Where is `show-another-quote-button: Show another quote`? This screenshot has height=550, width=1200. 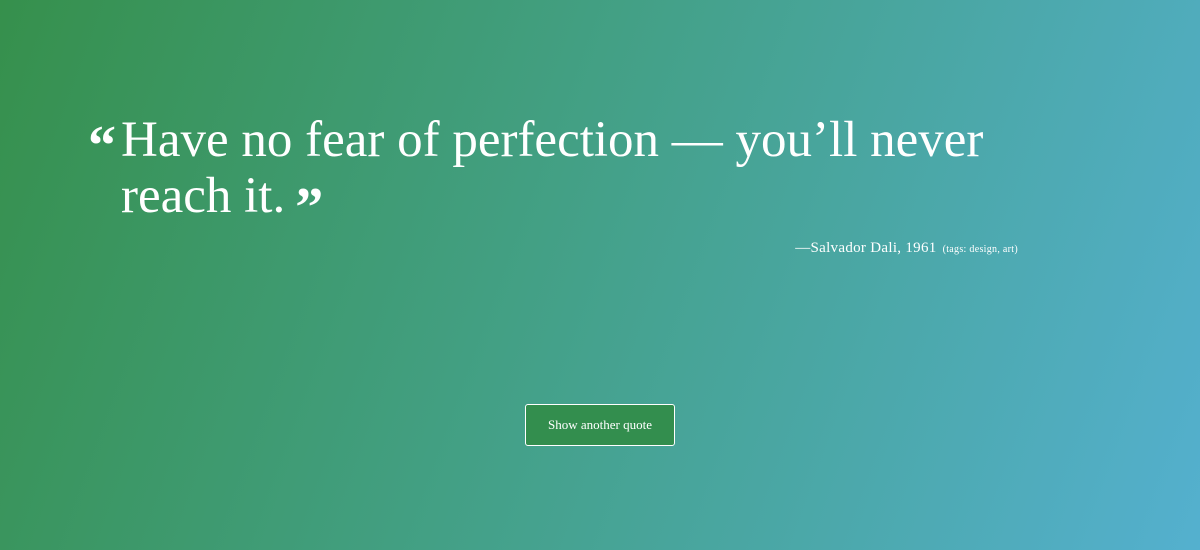 show-another-quote-button: Show another quote is located at coordinates (600, 425).